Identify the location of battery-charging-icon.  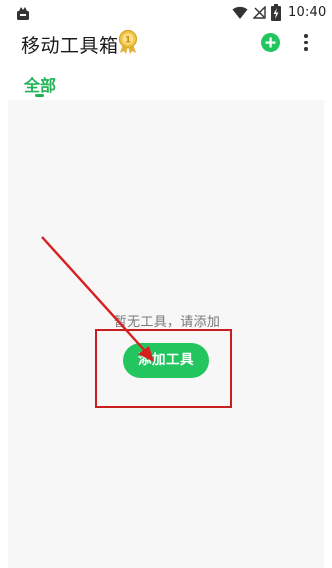
(276, 12).